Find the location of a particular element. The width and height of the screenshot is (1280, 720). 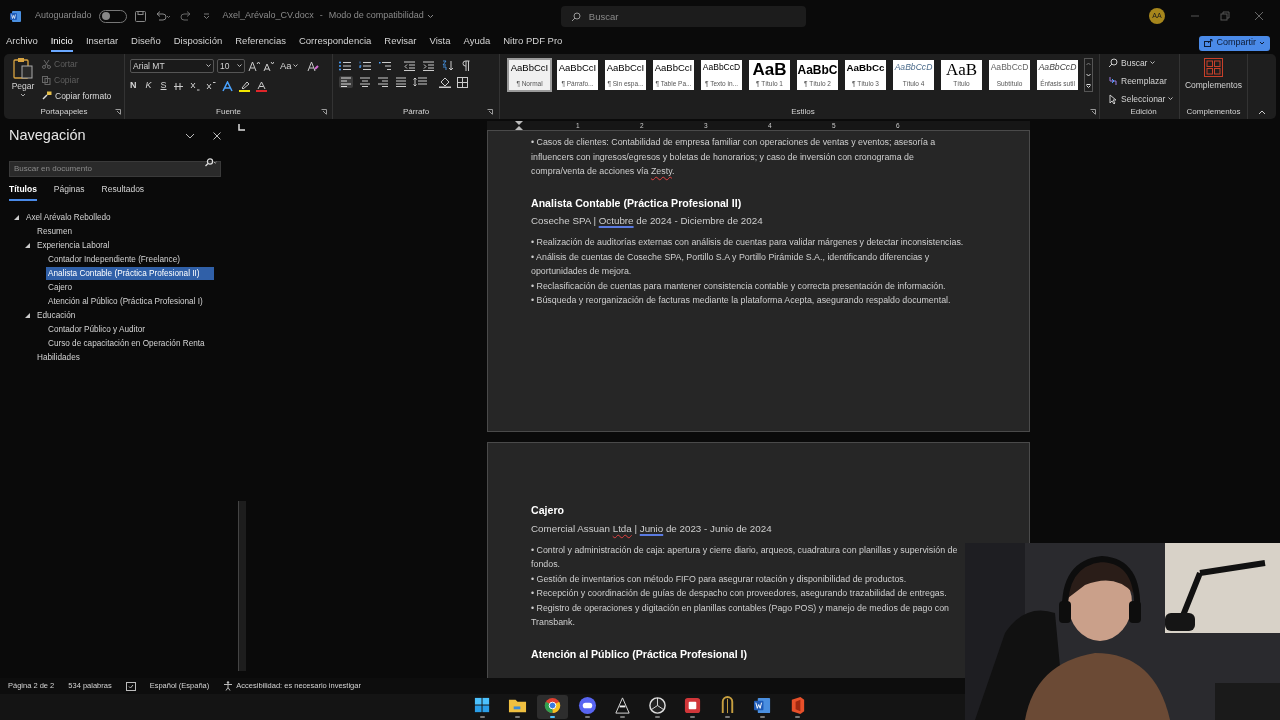

menu-tab: Nitro PDF Pro is located at coordinates (533, 43).